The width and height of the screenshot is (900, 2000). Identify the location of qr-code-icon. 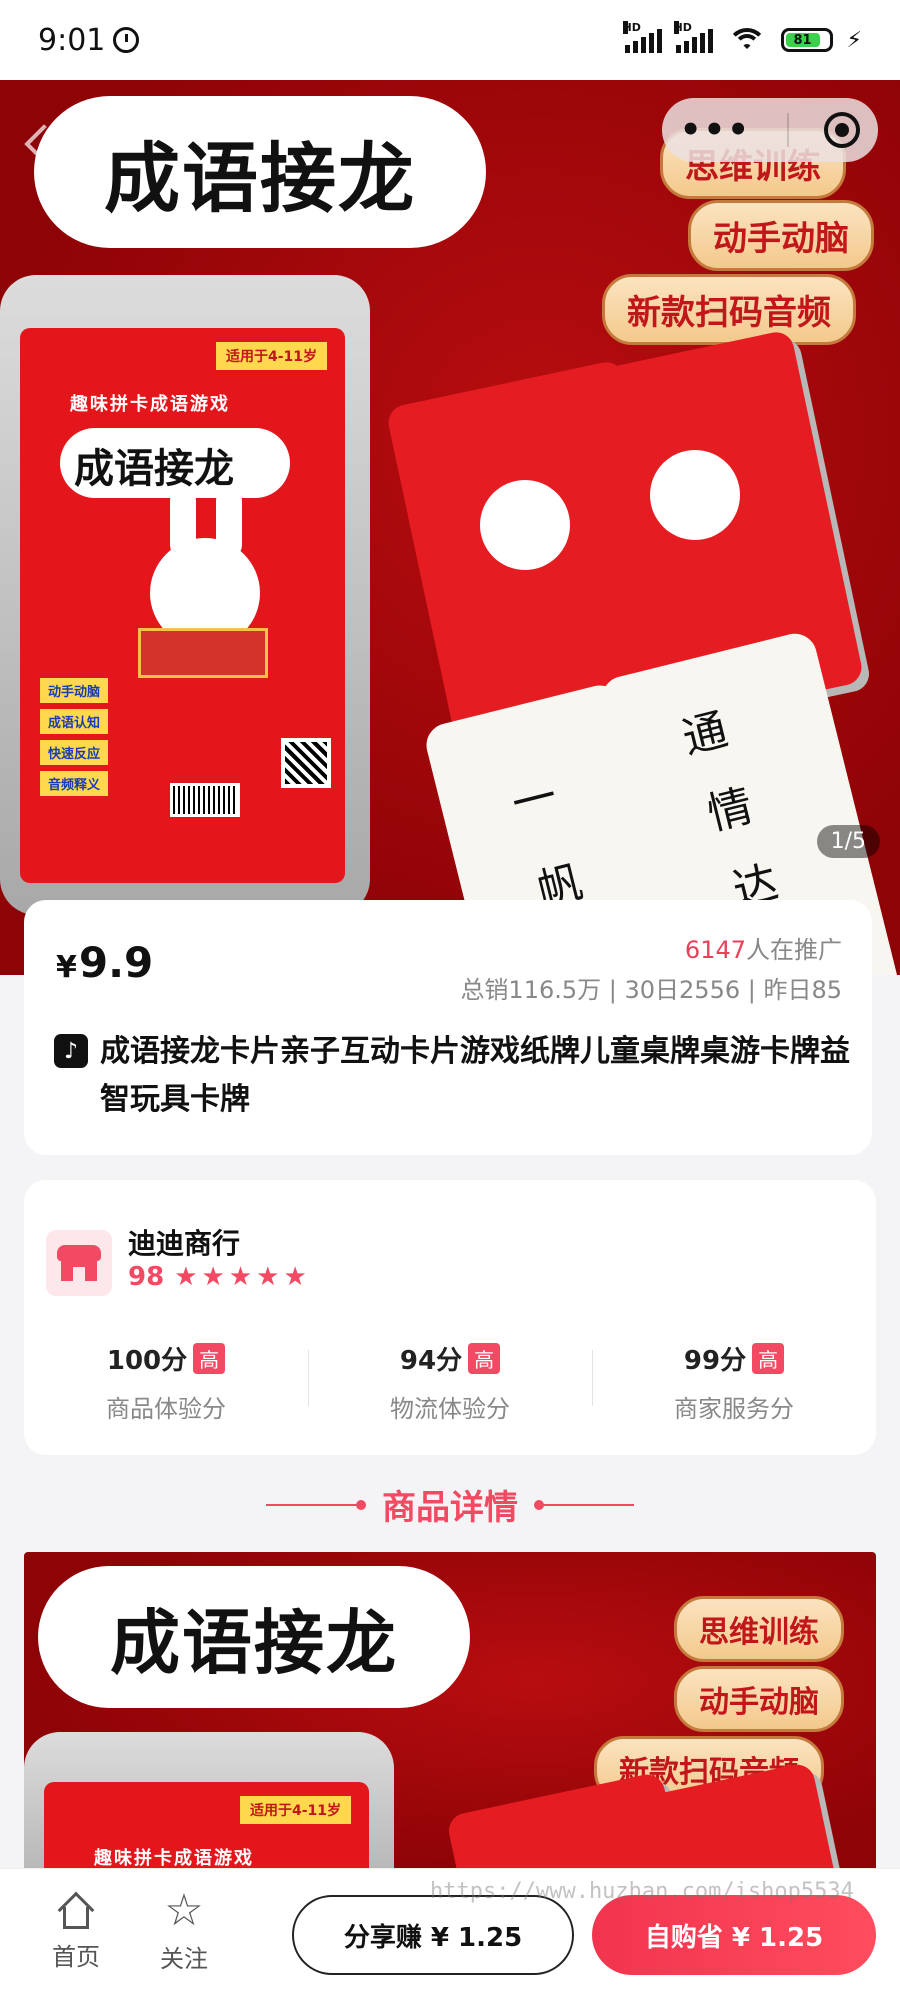
(306, 763).